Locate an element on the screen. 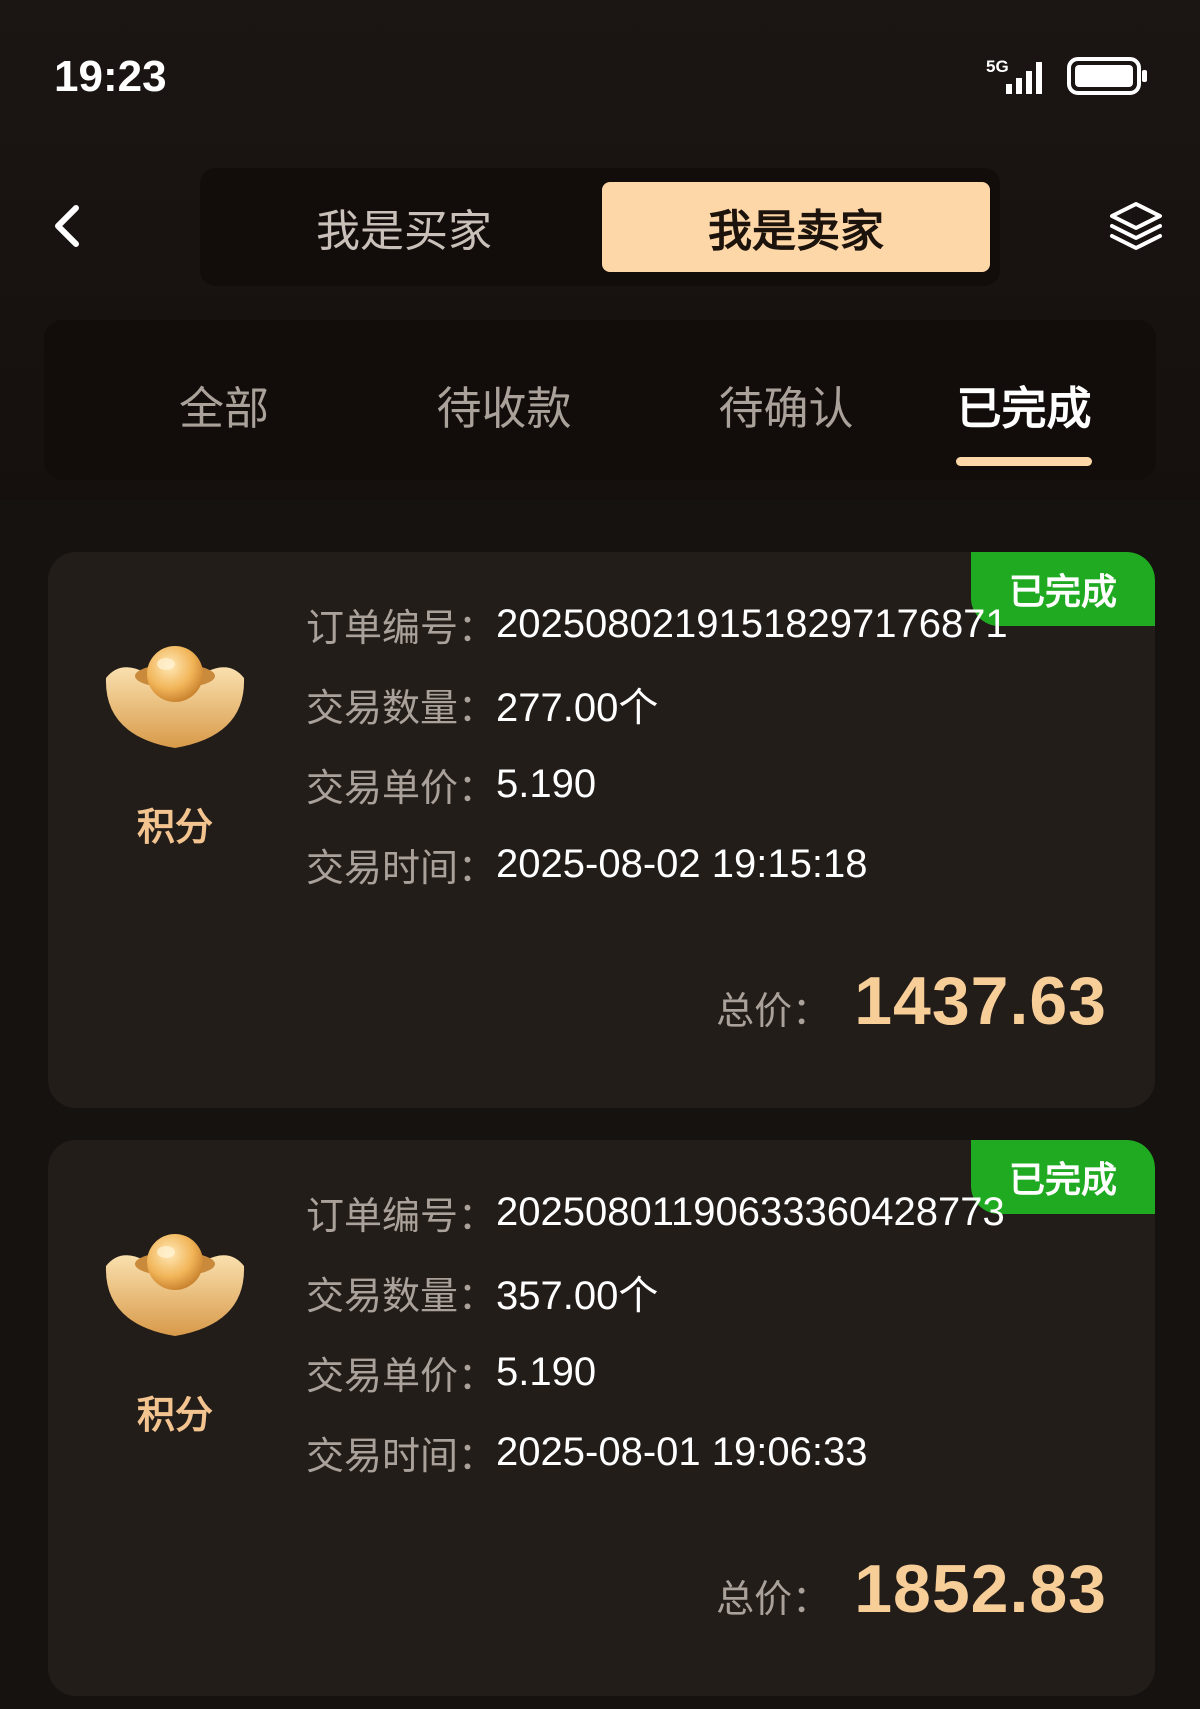 This screenshot has width=1200, height=1709. trade-time-row: 交易时间： 2025-08-01 19:06:33 is located at coordinates (586, 1452).